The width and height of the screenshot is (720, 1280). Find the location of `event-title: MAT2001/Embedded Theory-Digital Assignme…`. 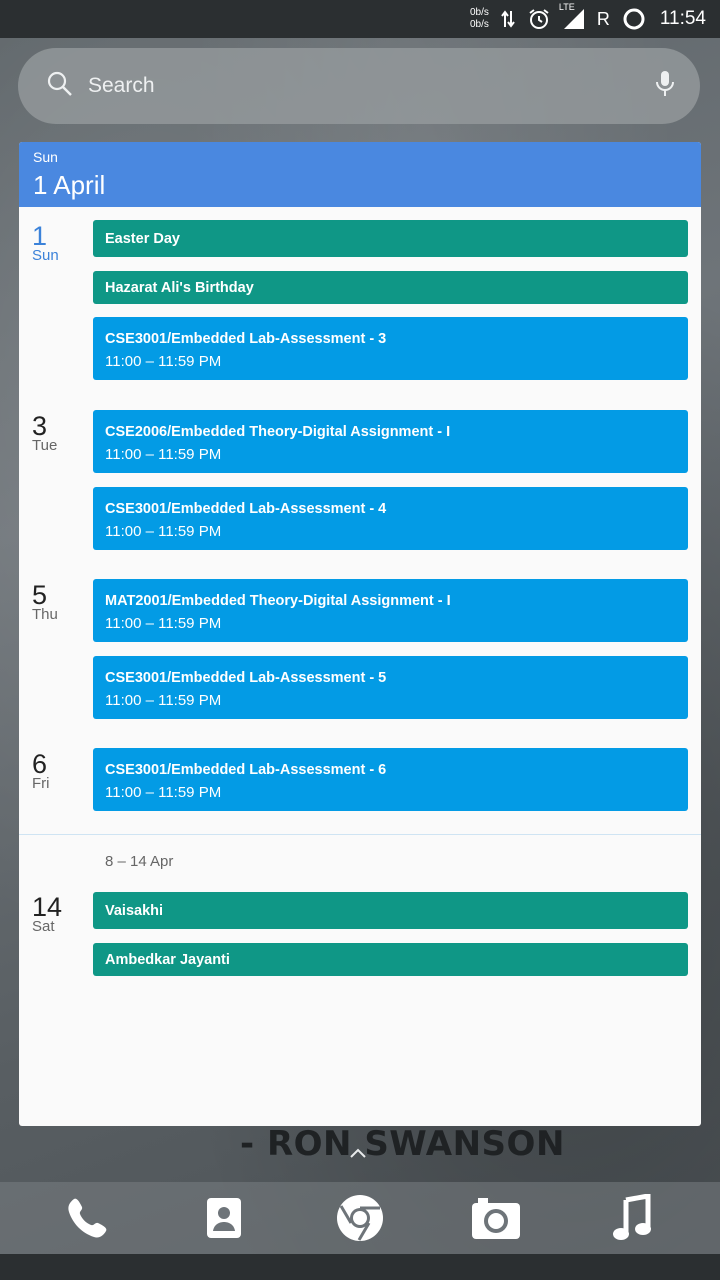

event-title: MAT2001/Embedded Theory-Digital Assignme… is located at coordinates (278, 601).